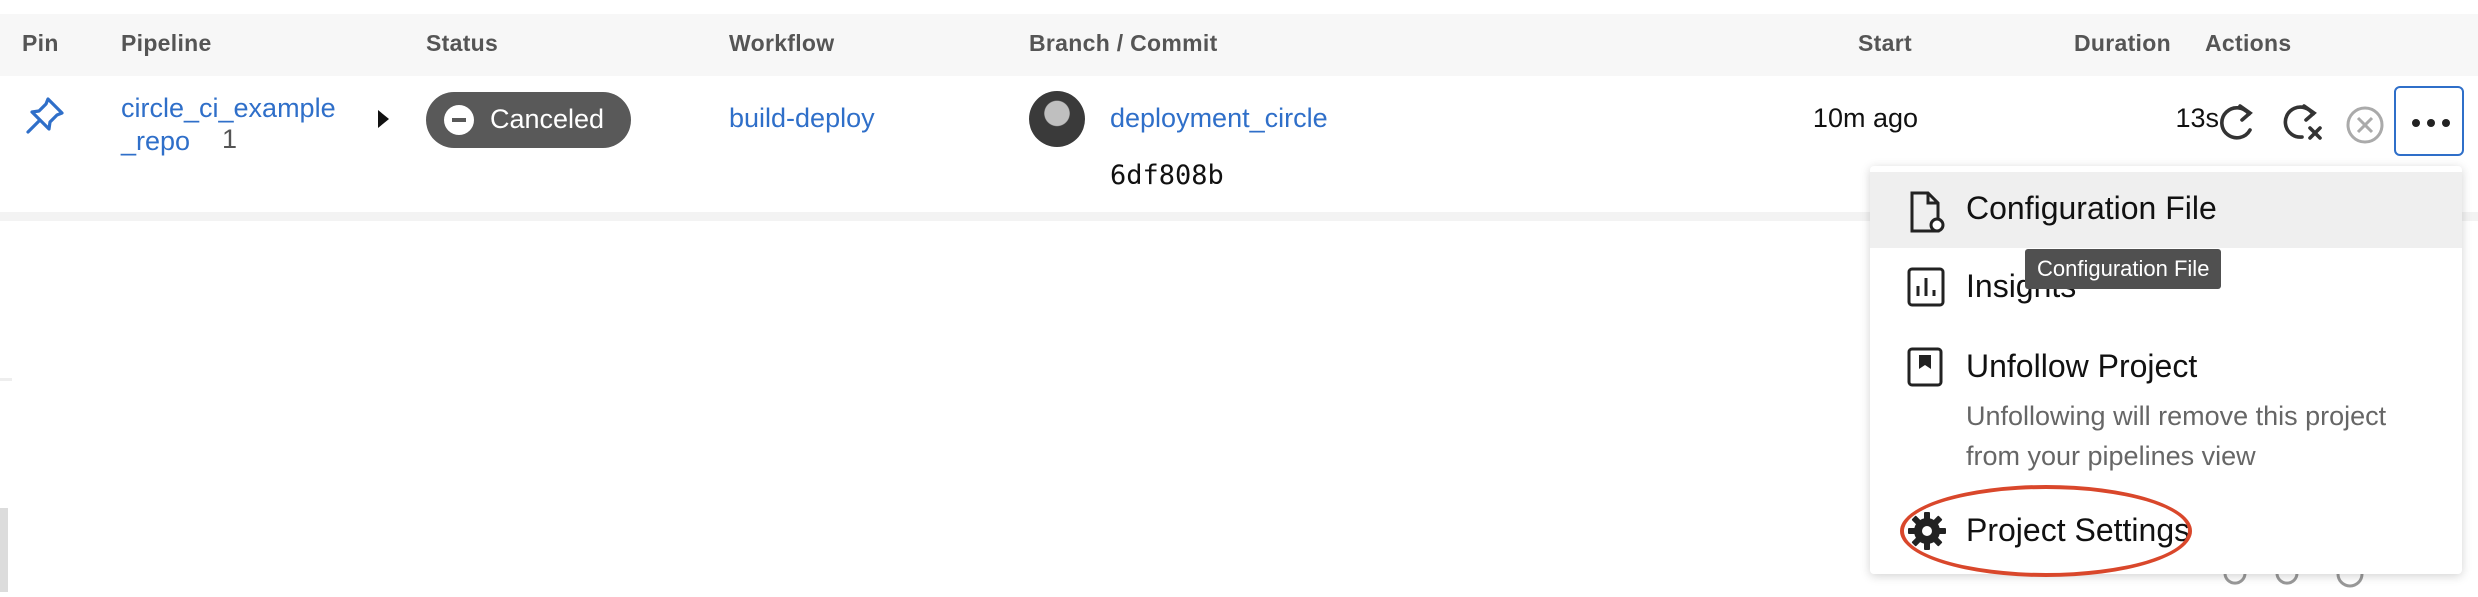  What do you see at coordinates (6, 379) in the screenshot?
I see `divider` at bounding box center [6, 379].